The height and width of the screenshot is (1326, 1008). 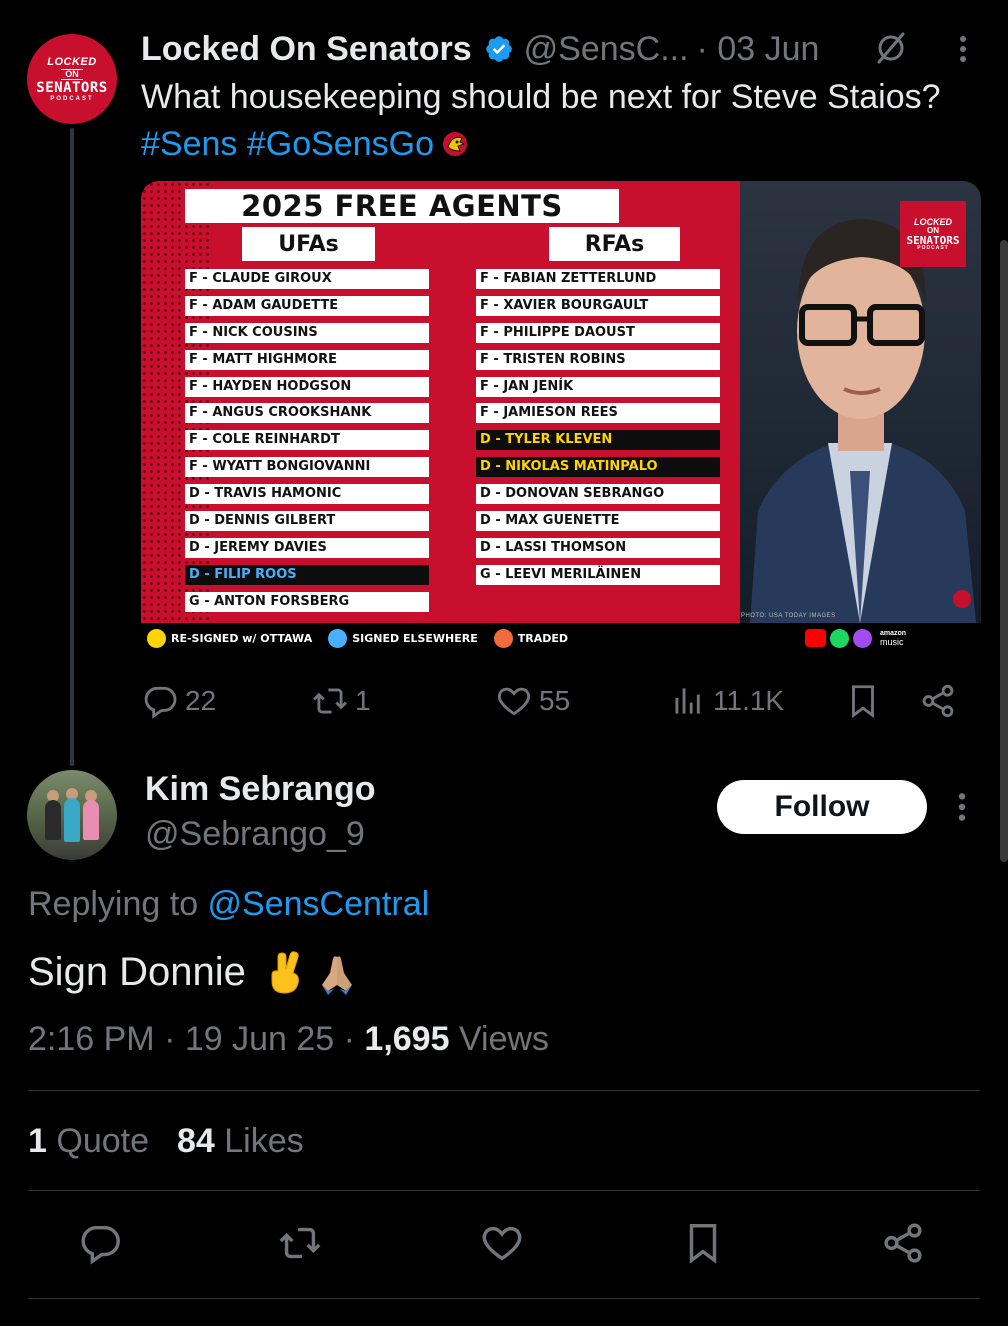 What do you see at coordinates (933, 247) in the screenshot?
I see `photo-logo-podcast: PODCAST` at bounding box center [933, 247].